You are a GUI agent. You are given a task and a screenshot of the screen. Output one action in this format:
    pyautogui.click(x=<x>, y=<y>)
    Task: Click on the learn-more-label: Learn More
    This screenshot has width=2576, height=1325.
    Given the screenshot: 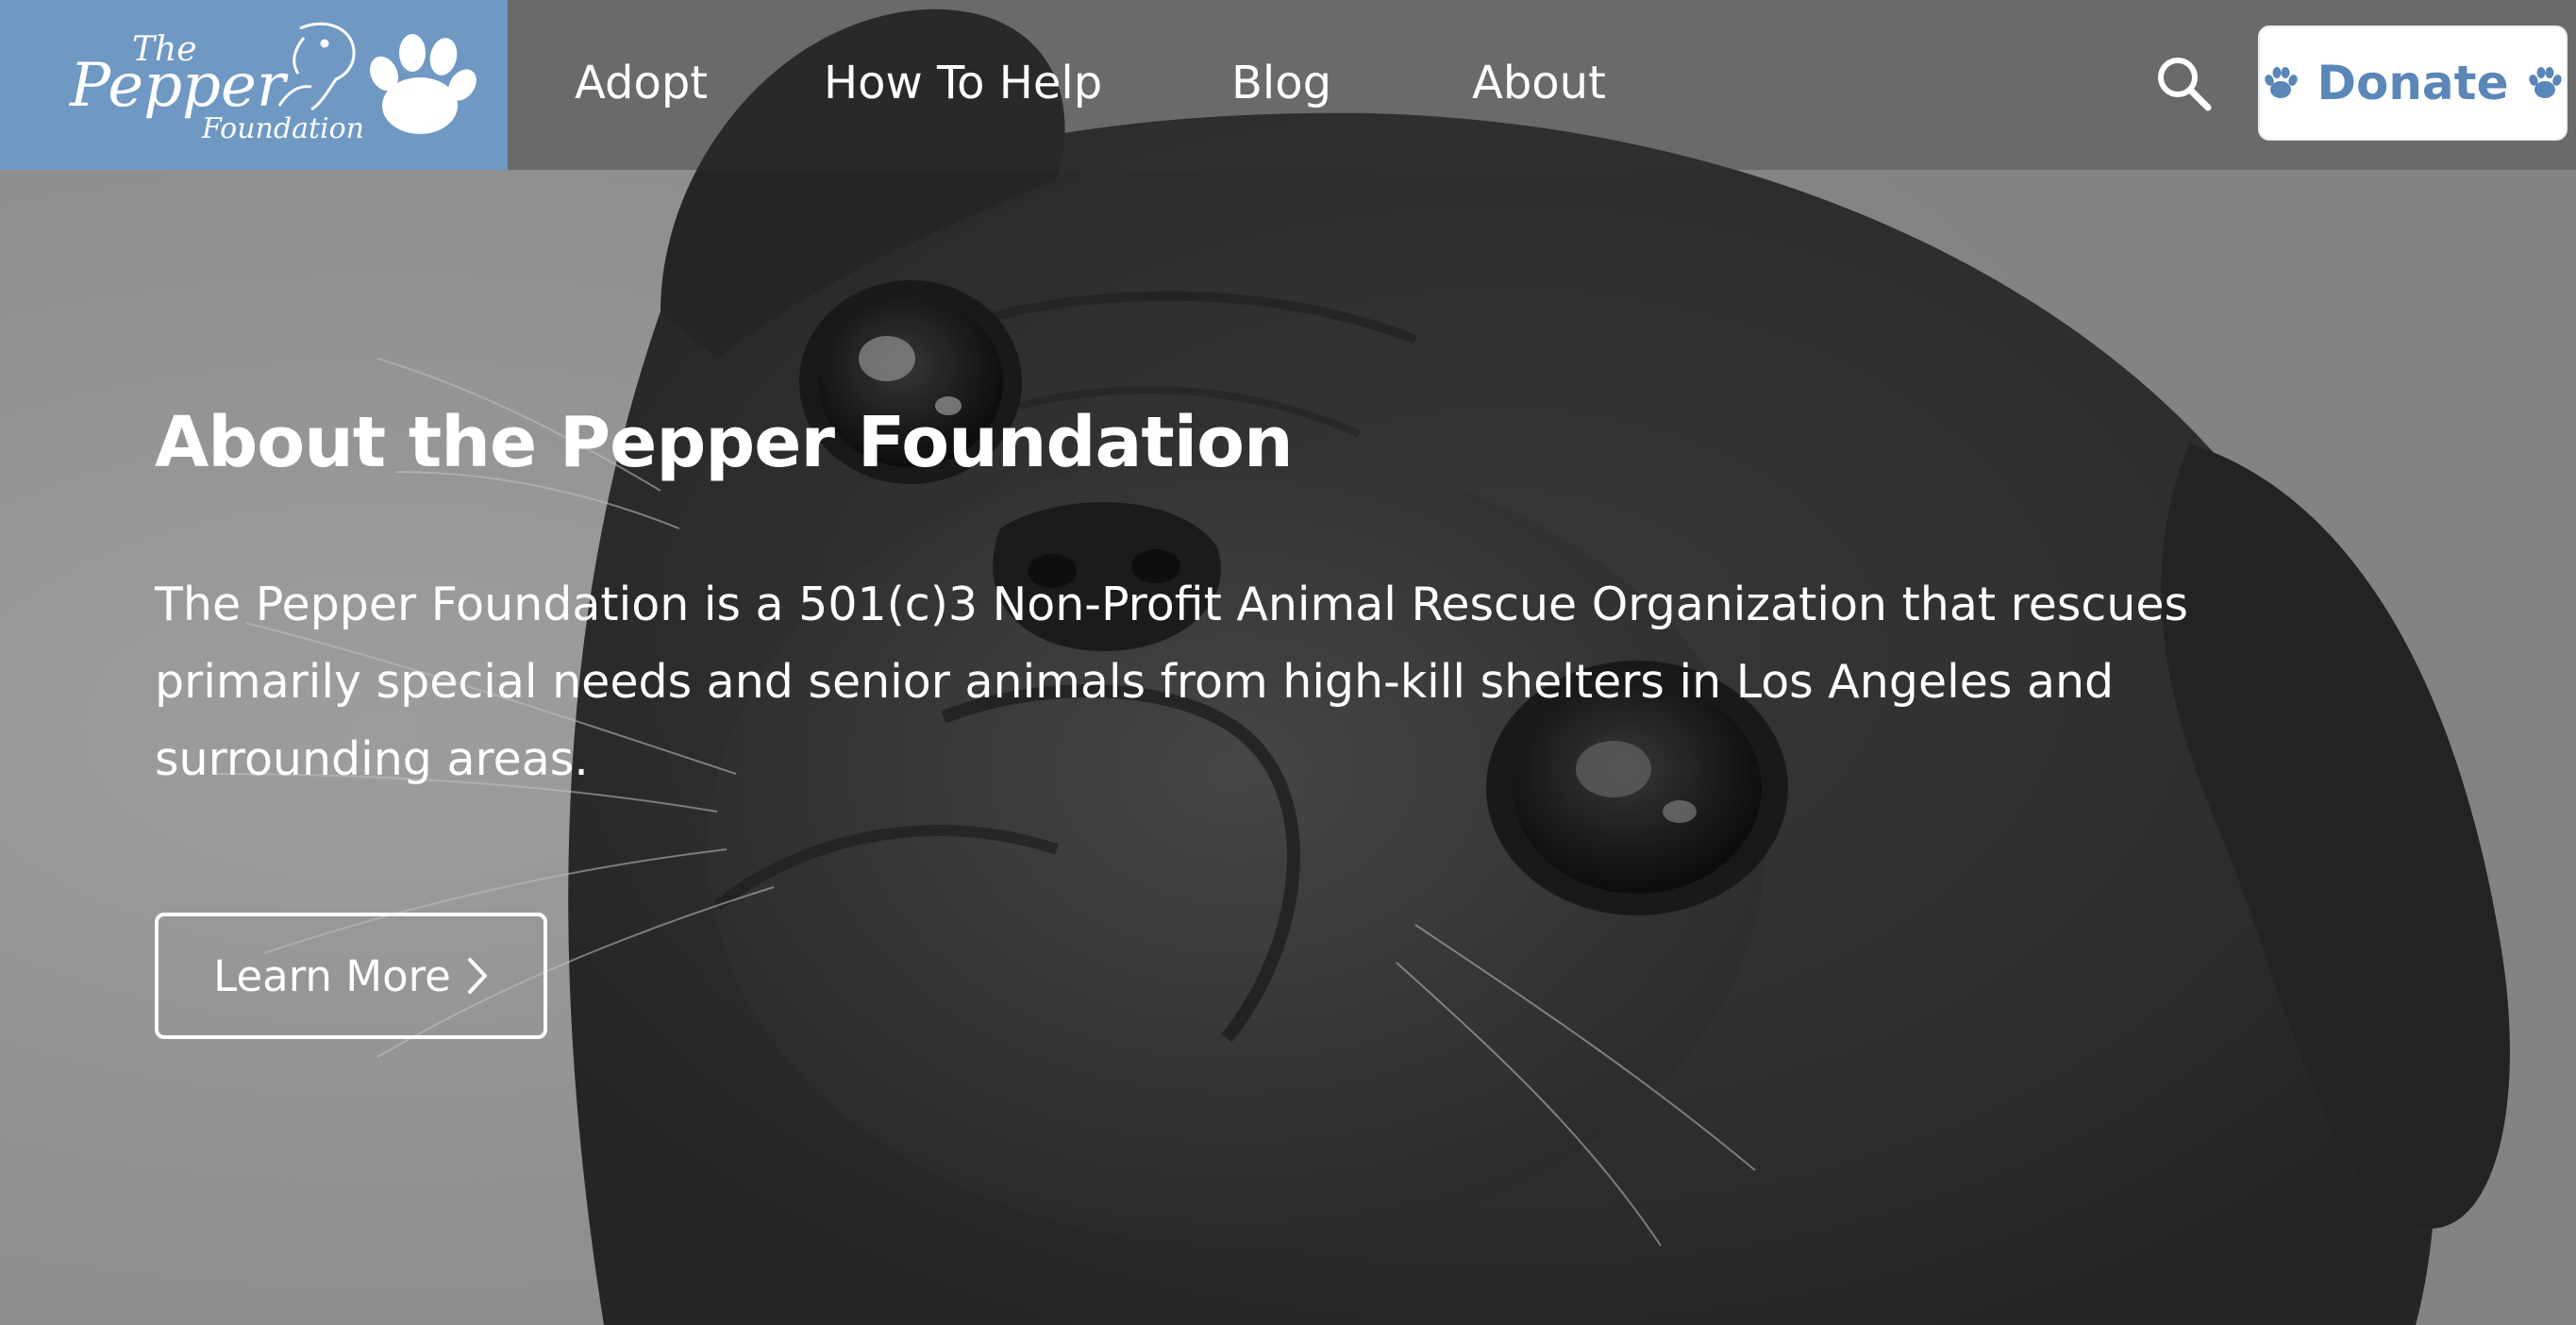 What is the action you would take?
    pyautogui.click(x=332, y=975)
    